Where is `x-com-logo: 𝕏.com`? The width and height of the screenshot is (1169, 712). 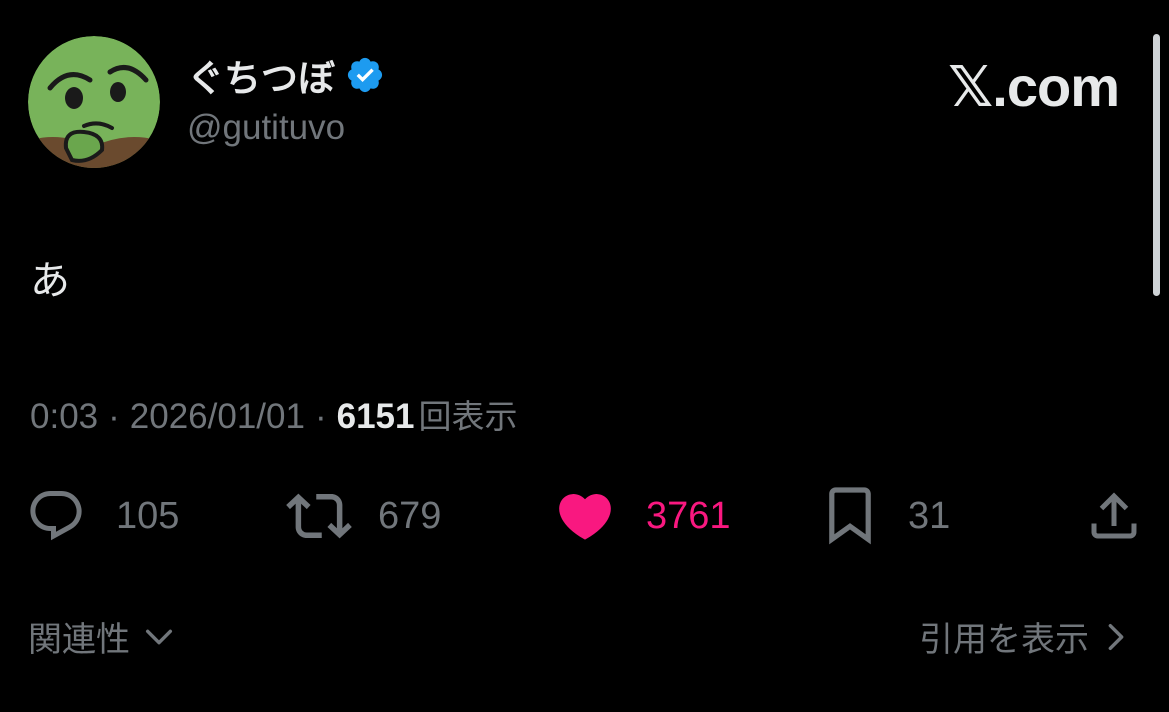 x-com-logo: 𝕏.com is located at coordinates (1034, 87).